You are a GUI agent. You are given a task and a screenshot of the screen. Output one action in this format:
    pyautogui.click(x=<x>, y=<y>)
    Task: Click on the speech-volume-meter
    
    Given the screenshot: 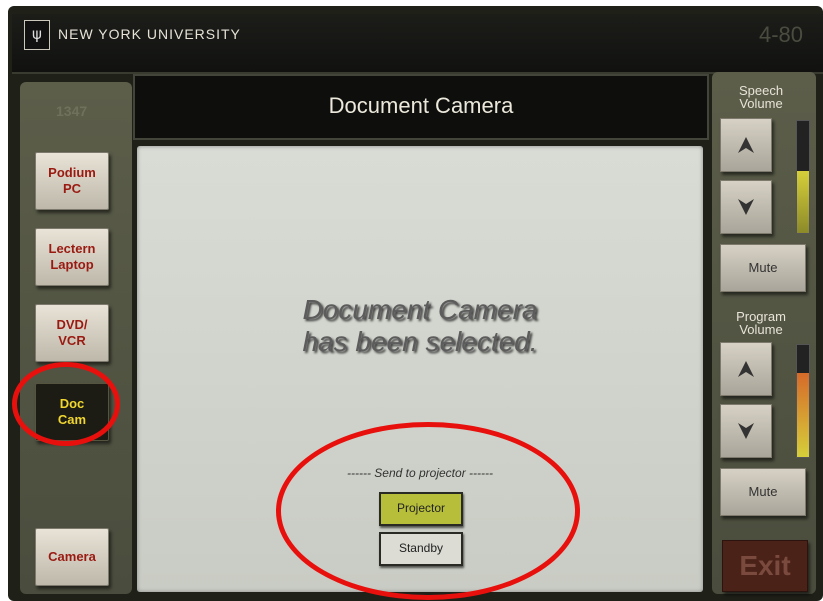 What is the action you would take?
    pyautogui.click(x=803, y=177)
    